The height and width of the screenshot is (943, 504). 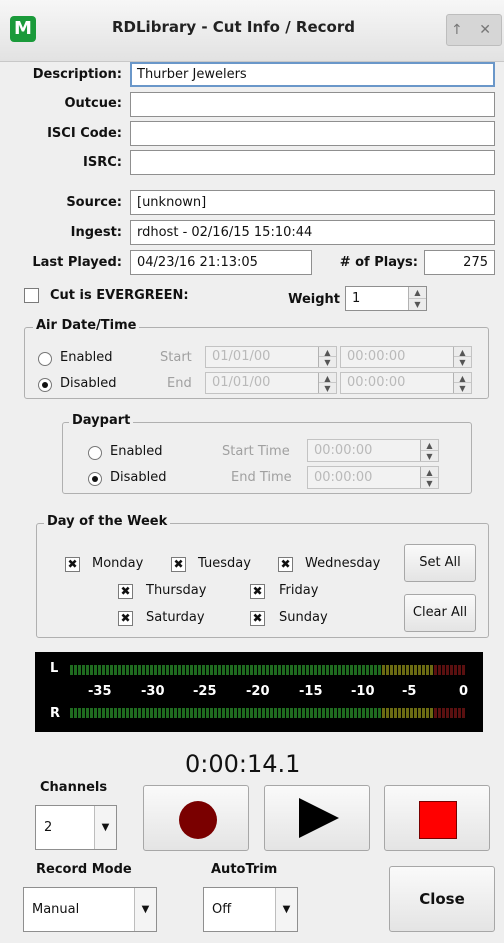 What do you see at coordinates (440, 613) in the screenshot?
I see `clear-all-button: Clear All` at bounding box center [440, 613].